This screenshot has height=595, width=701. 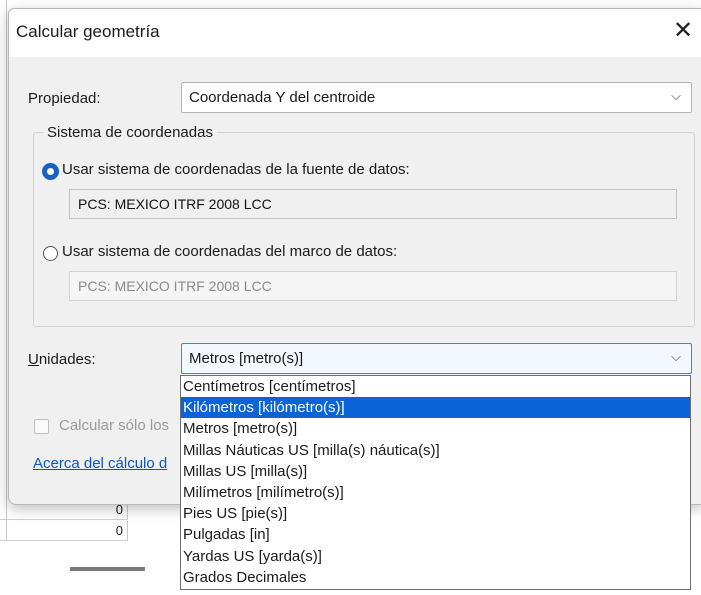 I want to click on calc-selected-checkbox, so click(x=41, y=426).